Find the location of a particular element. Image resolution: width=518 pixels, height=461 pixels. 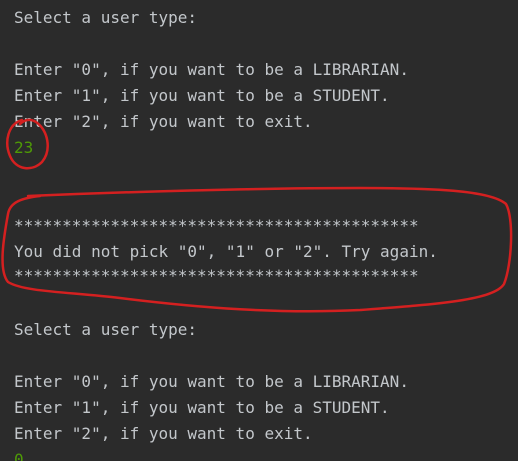

user-input-line: 23 is located at coordinates (24, 147).